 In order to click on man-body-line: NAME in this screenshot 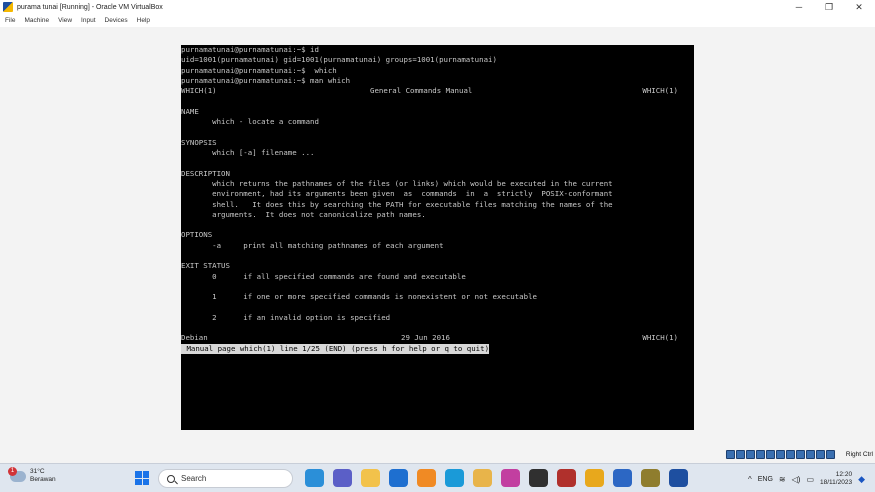, I will do `click(190, 111)`.